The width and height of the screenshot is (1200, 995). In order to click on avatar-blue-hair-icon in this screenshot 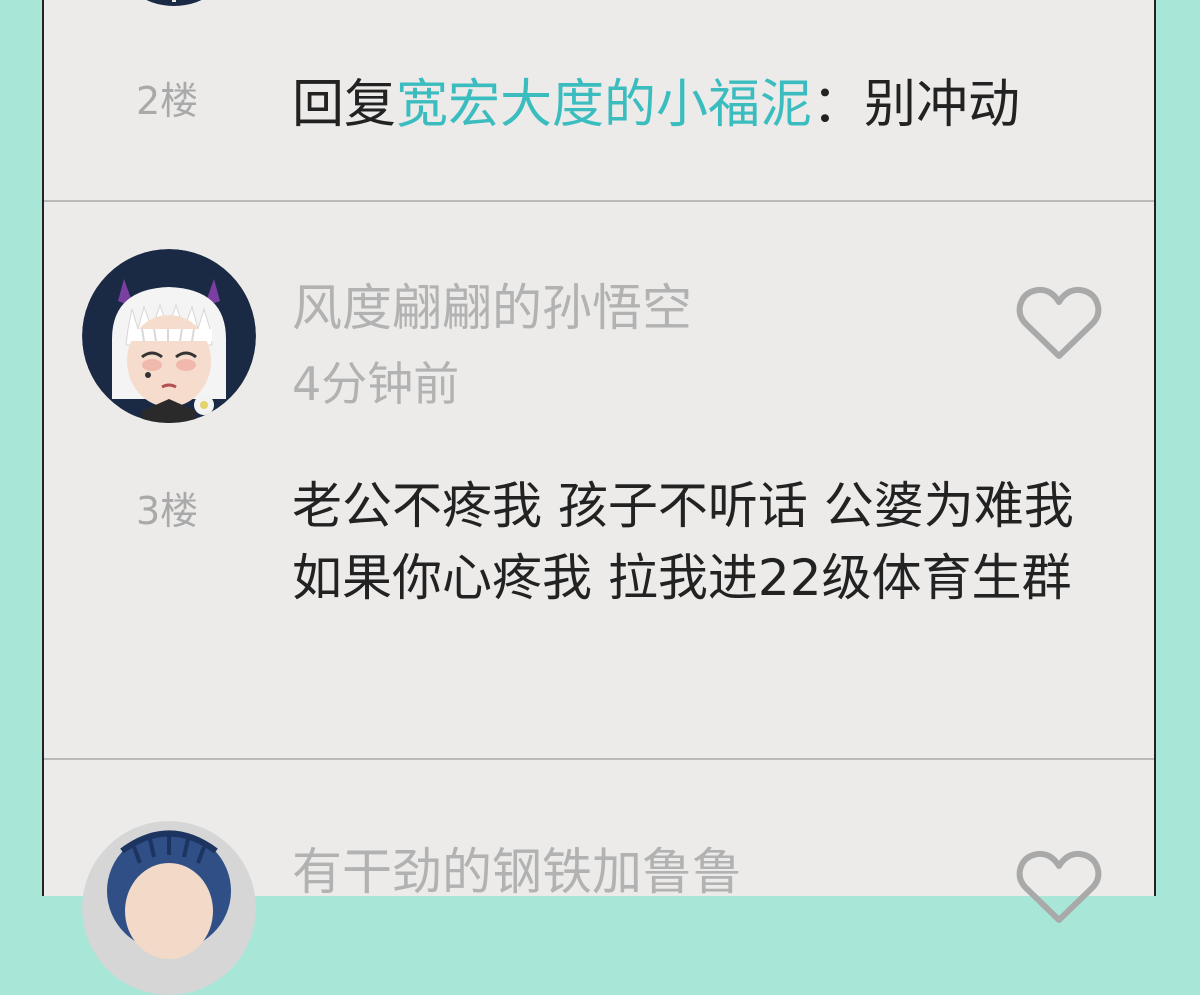, I will do `click(169, 908)`.